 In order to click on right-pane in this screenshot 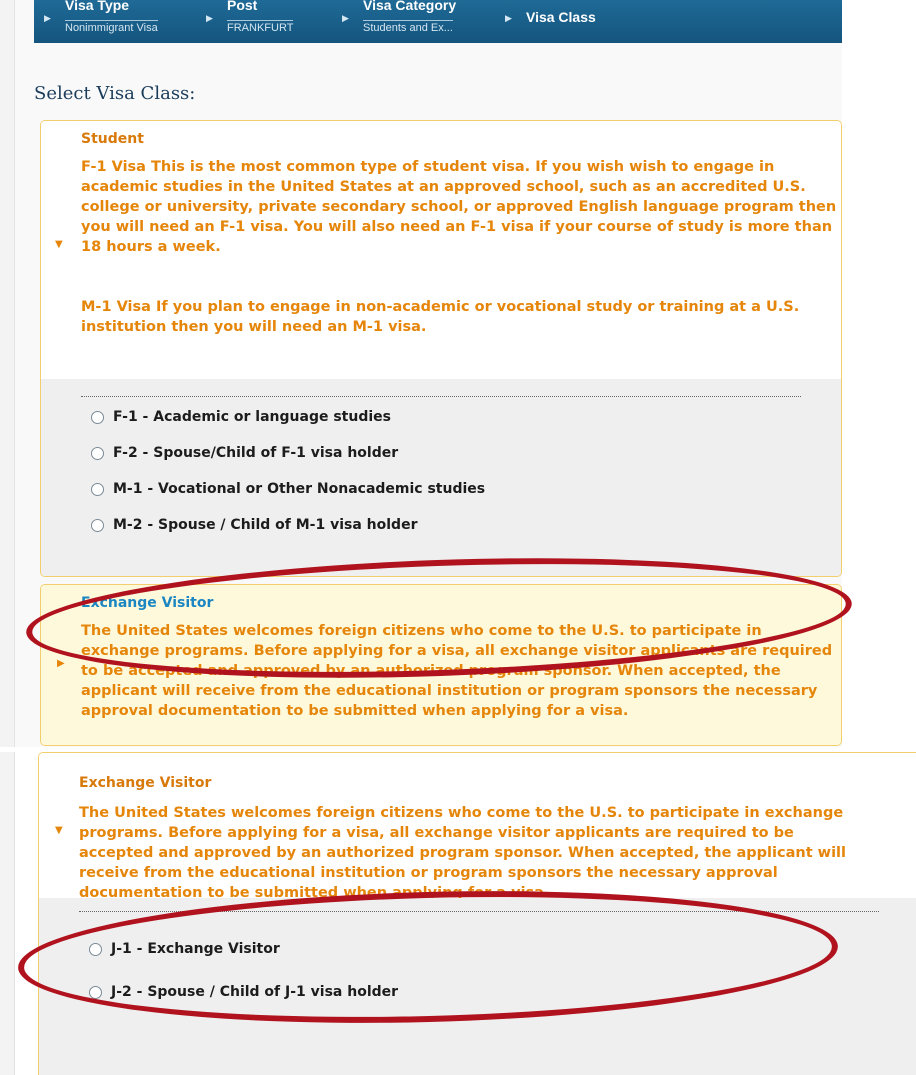, I will do `click(879, 373)`.